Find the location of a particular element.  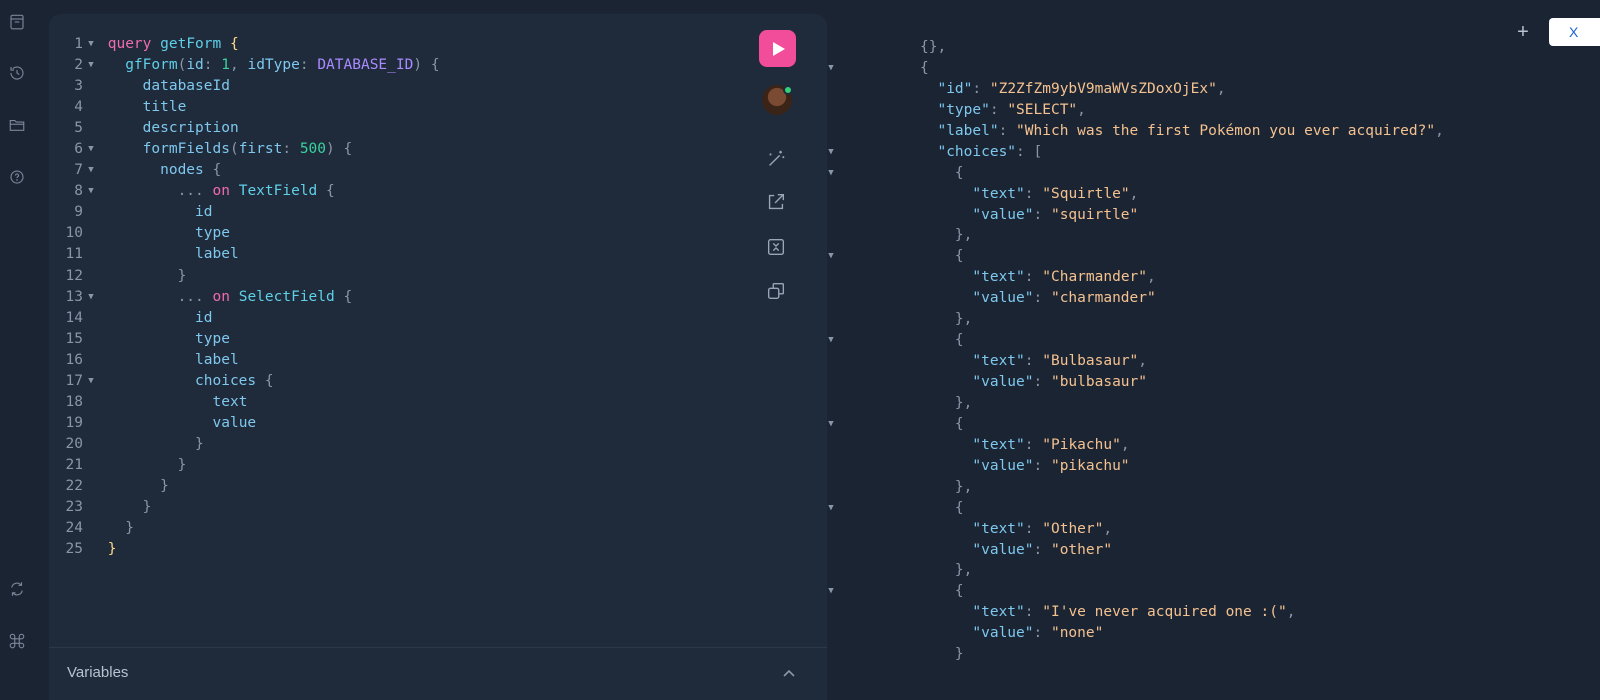

result-line: "text": "Squirtle", is located at coordinates (1055, 193).